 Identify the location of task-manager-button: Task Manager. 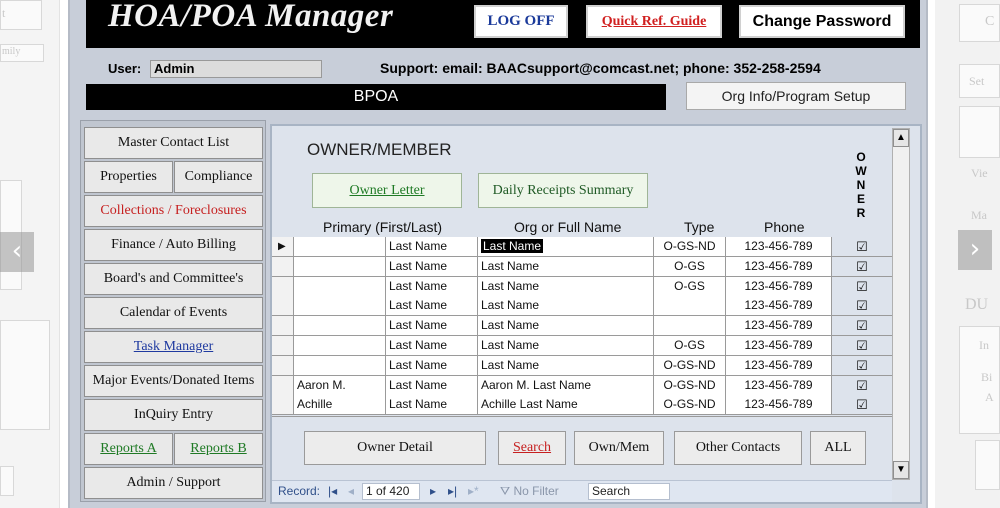
(173, 347).